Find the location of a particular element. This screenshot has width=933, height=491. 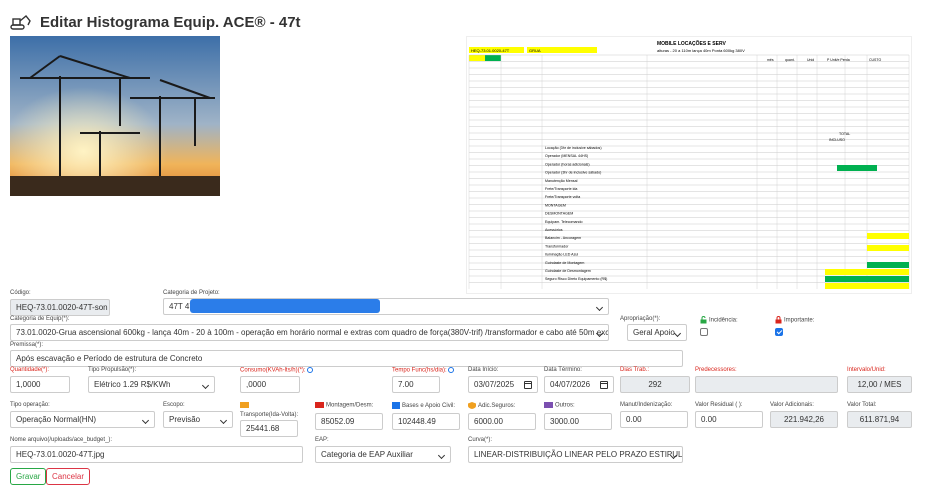

valor-adicionais-label: Valor Adicionais: is located at coordinates (792, 405).